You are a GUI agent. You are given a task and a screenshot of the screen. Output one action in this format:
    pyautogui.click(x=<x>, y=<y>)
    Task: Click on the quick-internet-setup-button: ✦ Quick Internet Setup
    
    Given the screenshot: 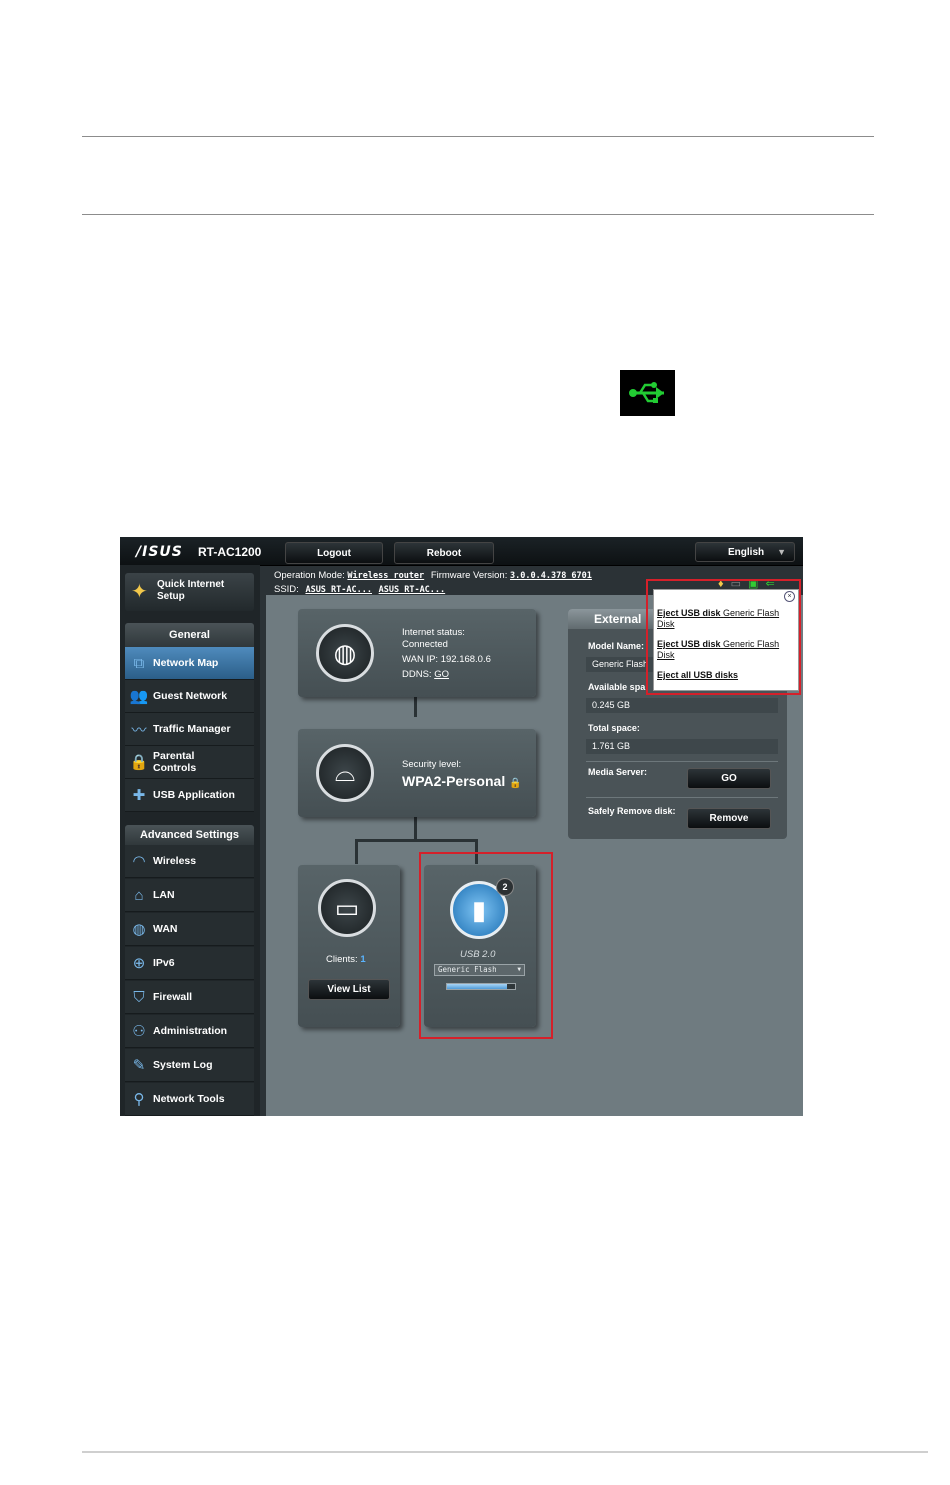 What is the action you would take?
    pyautogui.click(x=189, y=592)
    